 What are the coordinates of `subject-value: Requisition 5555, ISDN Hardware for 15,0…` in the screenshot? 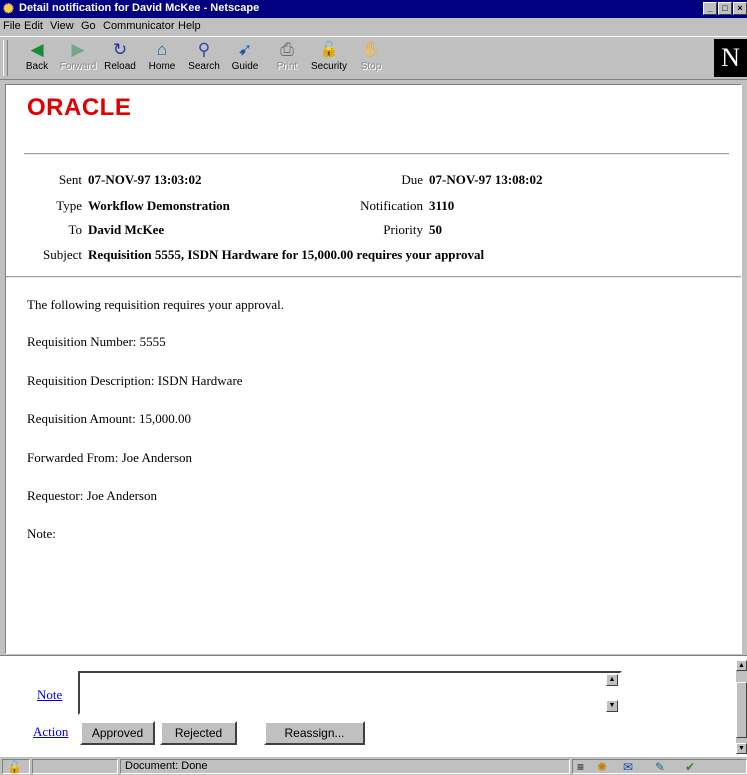 It's located at (286, 254).